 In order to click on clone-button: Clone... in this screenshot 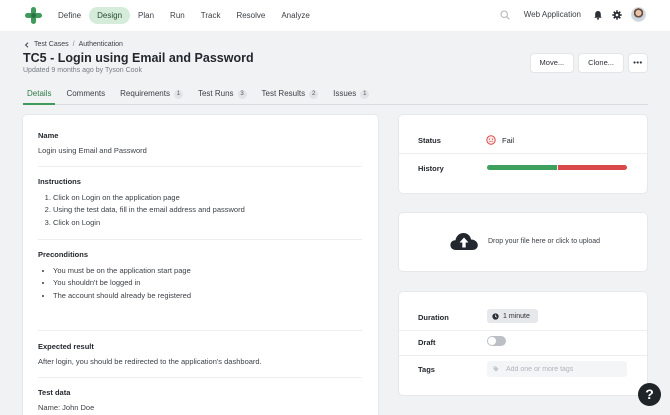, I will do `click(601, 63)`.